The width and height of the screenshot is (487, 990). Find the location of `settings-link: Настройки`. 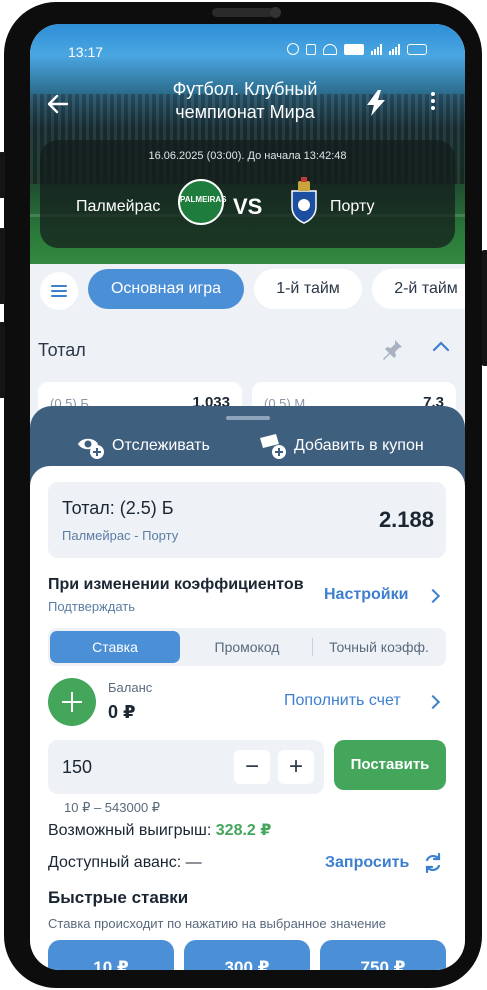

settings-link: Настройки is located at coordinates (366, 595).